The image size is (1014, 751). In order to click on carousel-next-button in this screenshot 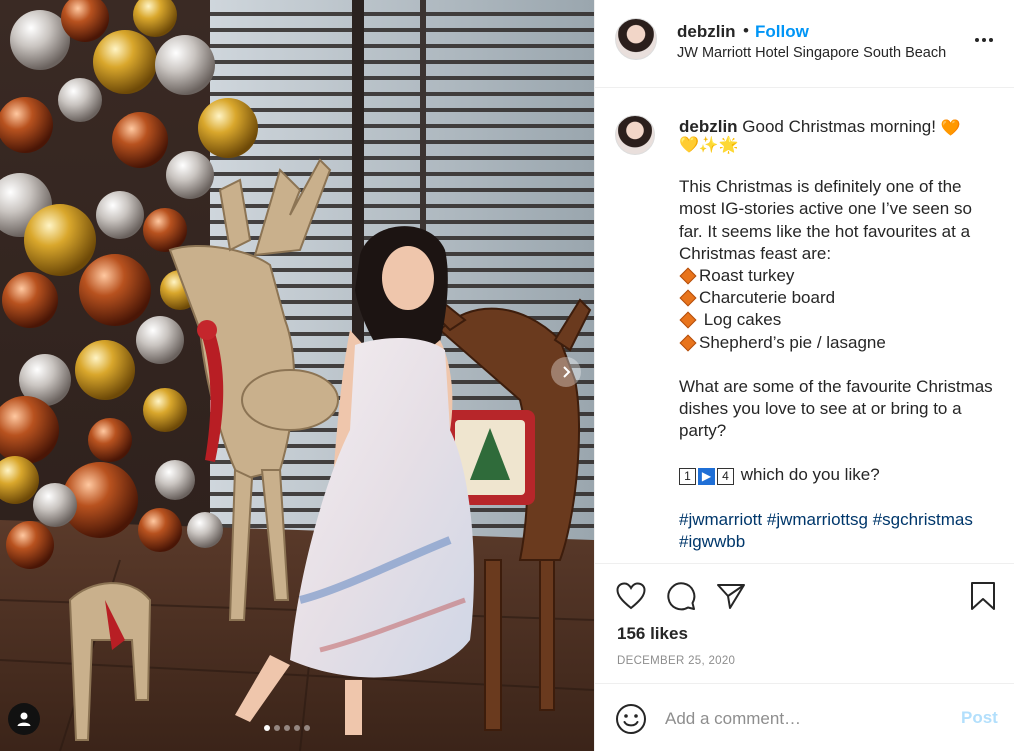, I will do `click(566, 372)`.